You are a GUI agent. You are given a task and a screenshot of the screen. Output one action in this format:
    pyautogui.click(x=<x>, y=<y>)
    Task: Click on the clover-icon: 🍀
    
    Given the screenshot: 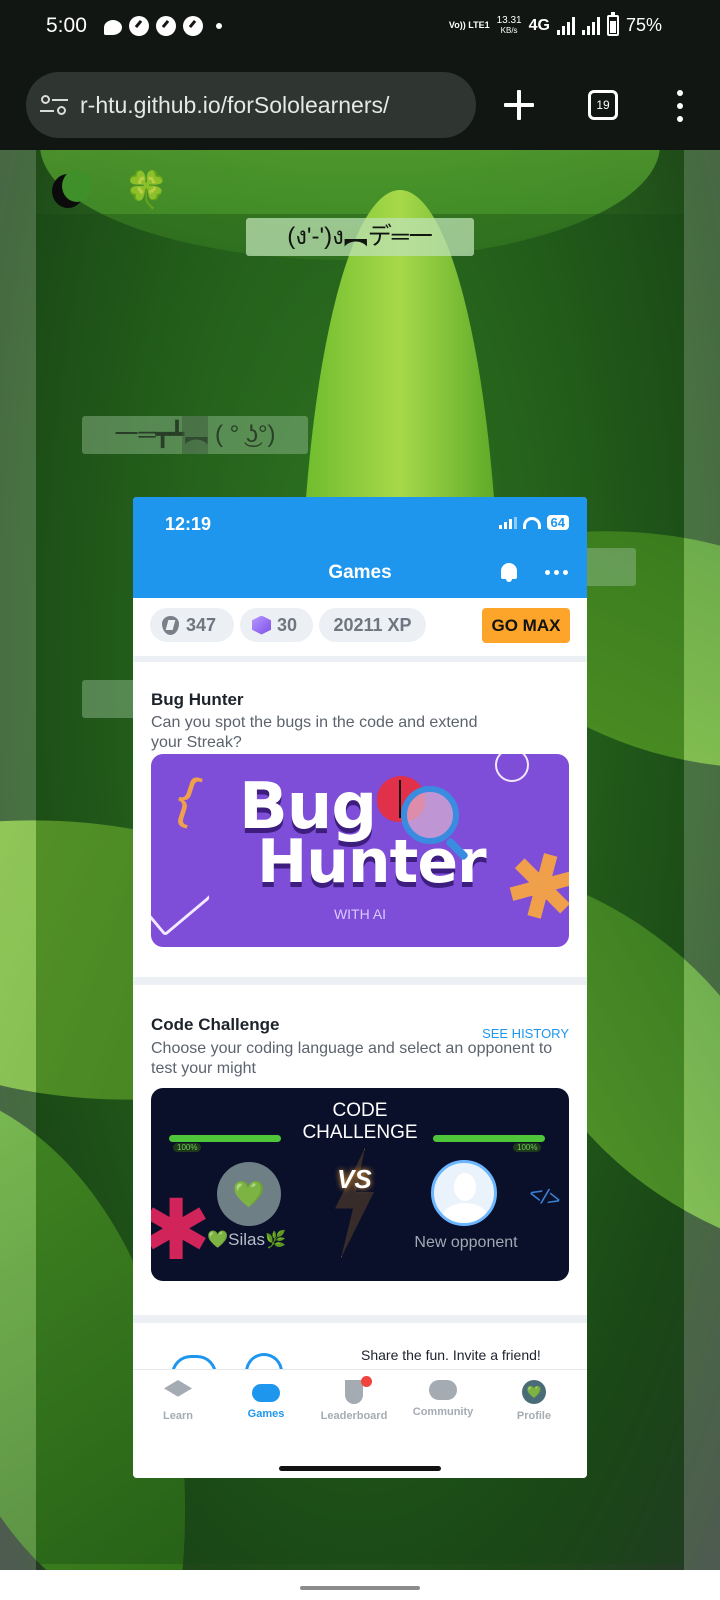 What is the action you would take?
    pyautogui.click(x=146, y=190)
    